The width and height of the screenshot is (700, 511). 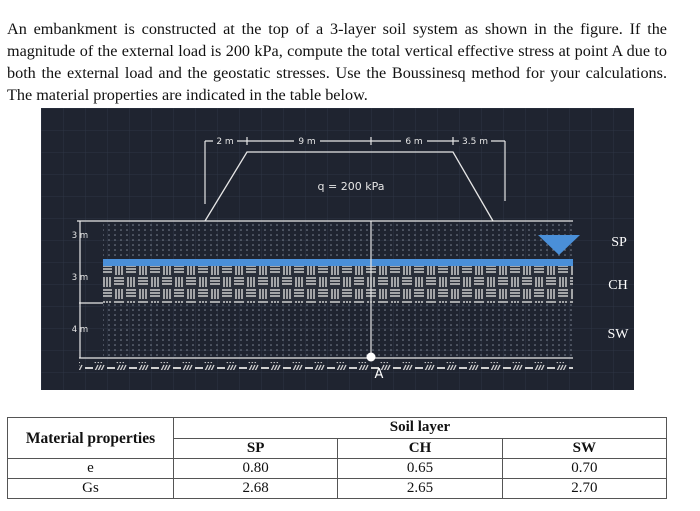 I want to click on point-a-marker, so click(x=371, y=357).